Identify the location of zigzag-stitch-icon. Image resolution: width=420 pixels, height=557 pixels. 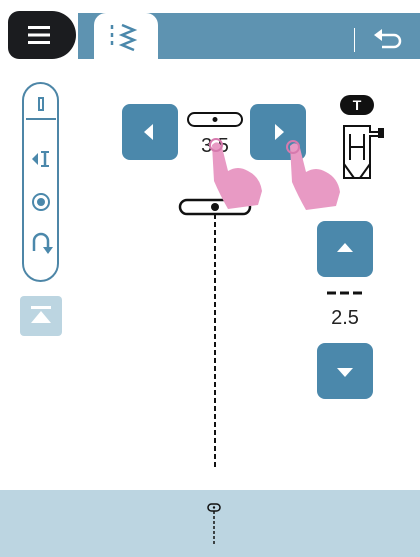
(124, 37).